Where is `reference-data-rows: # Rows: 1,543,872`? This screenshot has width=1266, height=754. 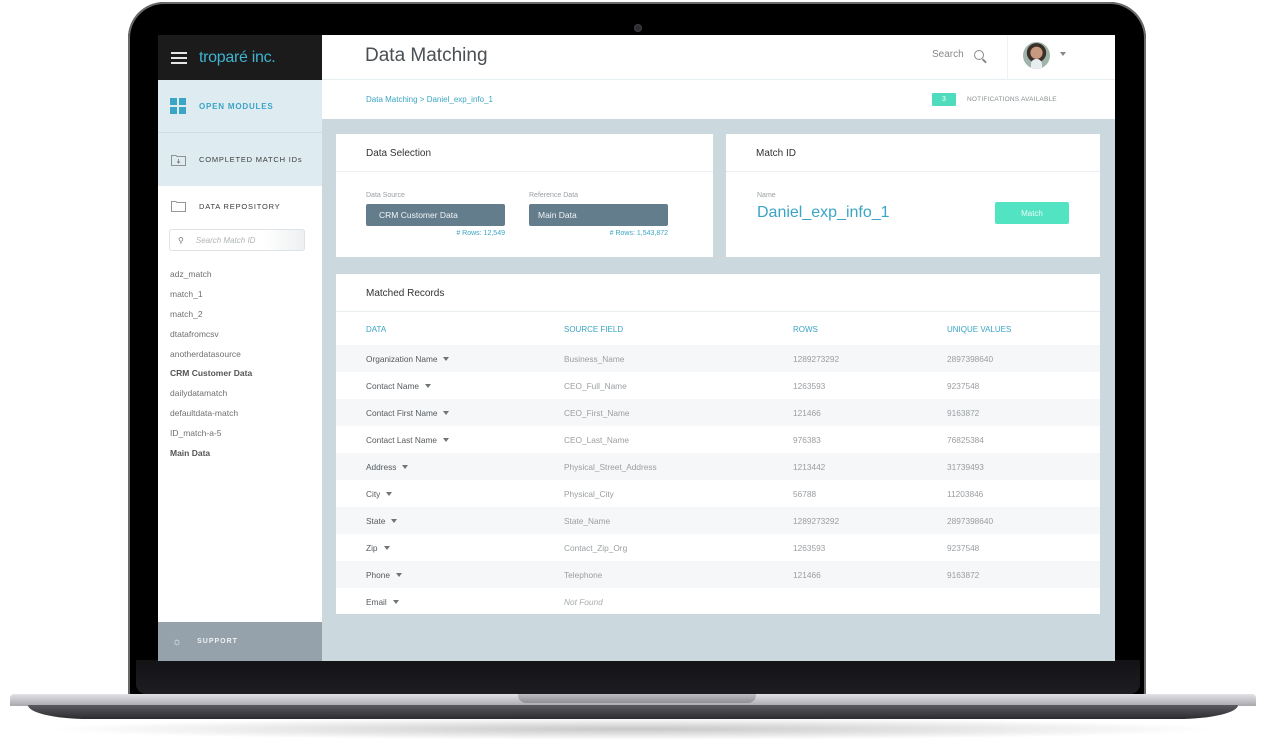 reference-data-rows: # Rows: 1,543,872 is located at coordinates (638, 233).